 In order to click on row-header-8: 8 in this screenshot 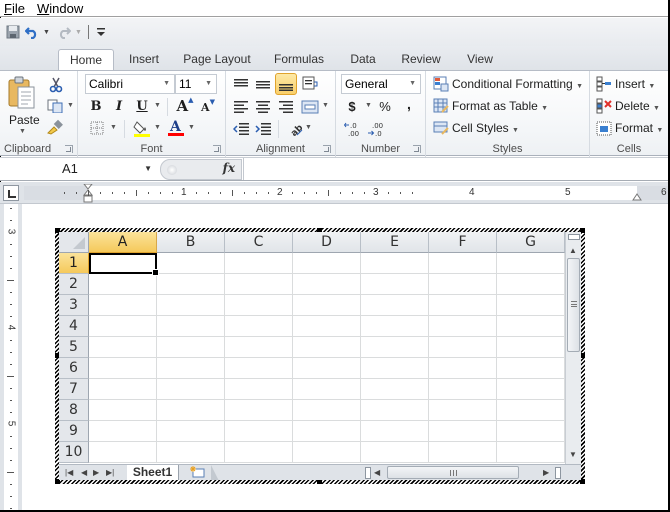, I will do `click(74, 410)`.